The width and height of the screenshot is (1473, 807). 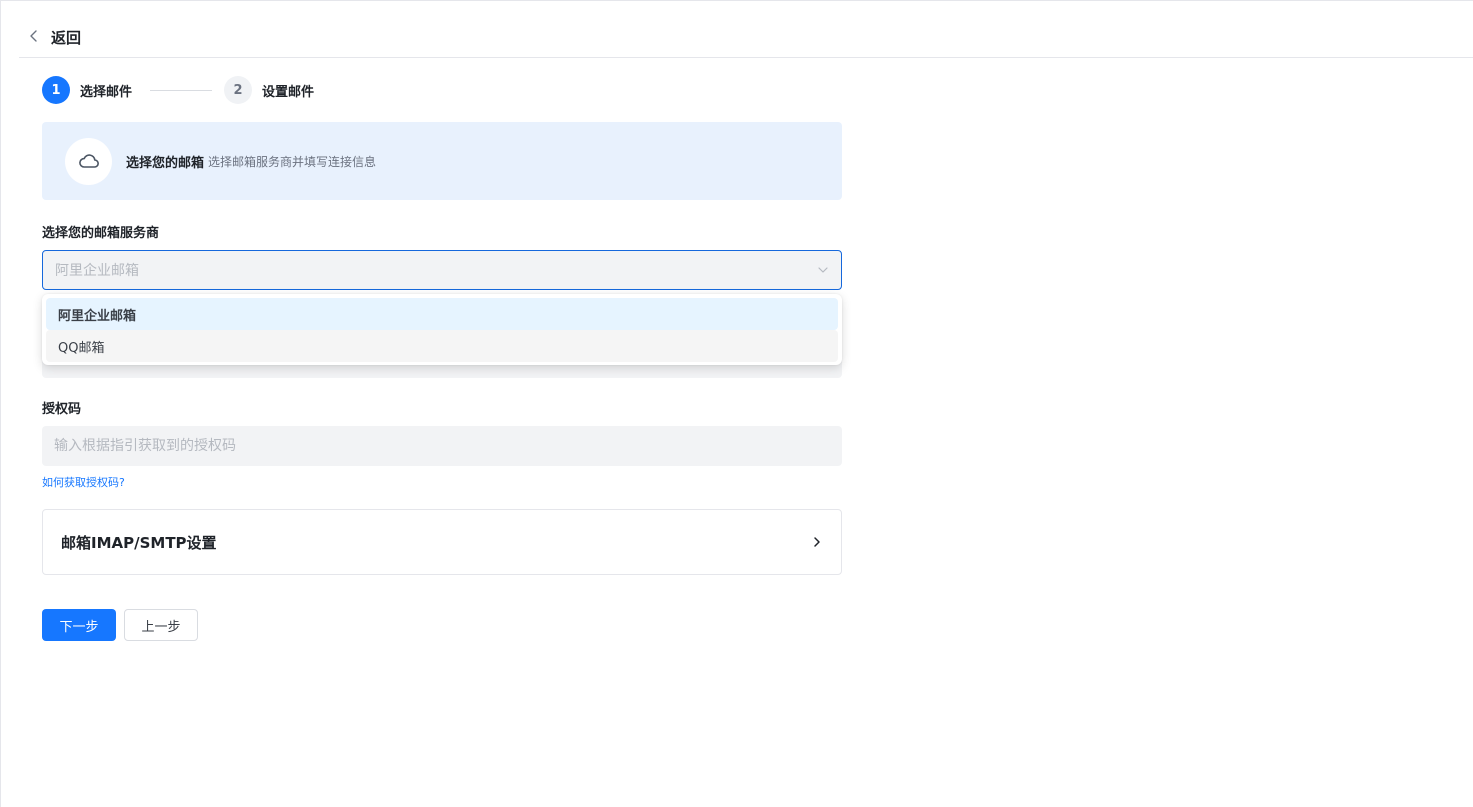 What do you see at coordinates (817, 542) in the screenshot?
I see `chevron-right-icon` at bounding box center [817, 542].